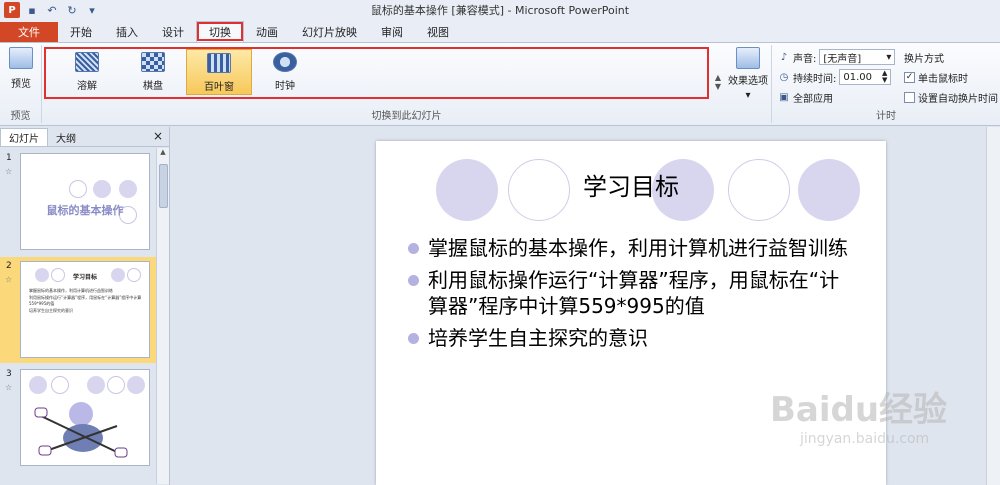 The height and width of the screenshot is (485, 1000). What do you see at coordinates (784, 97) in the screenshot?
I see `apply-all-icon: ▣` at bounding box center [784, 97].